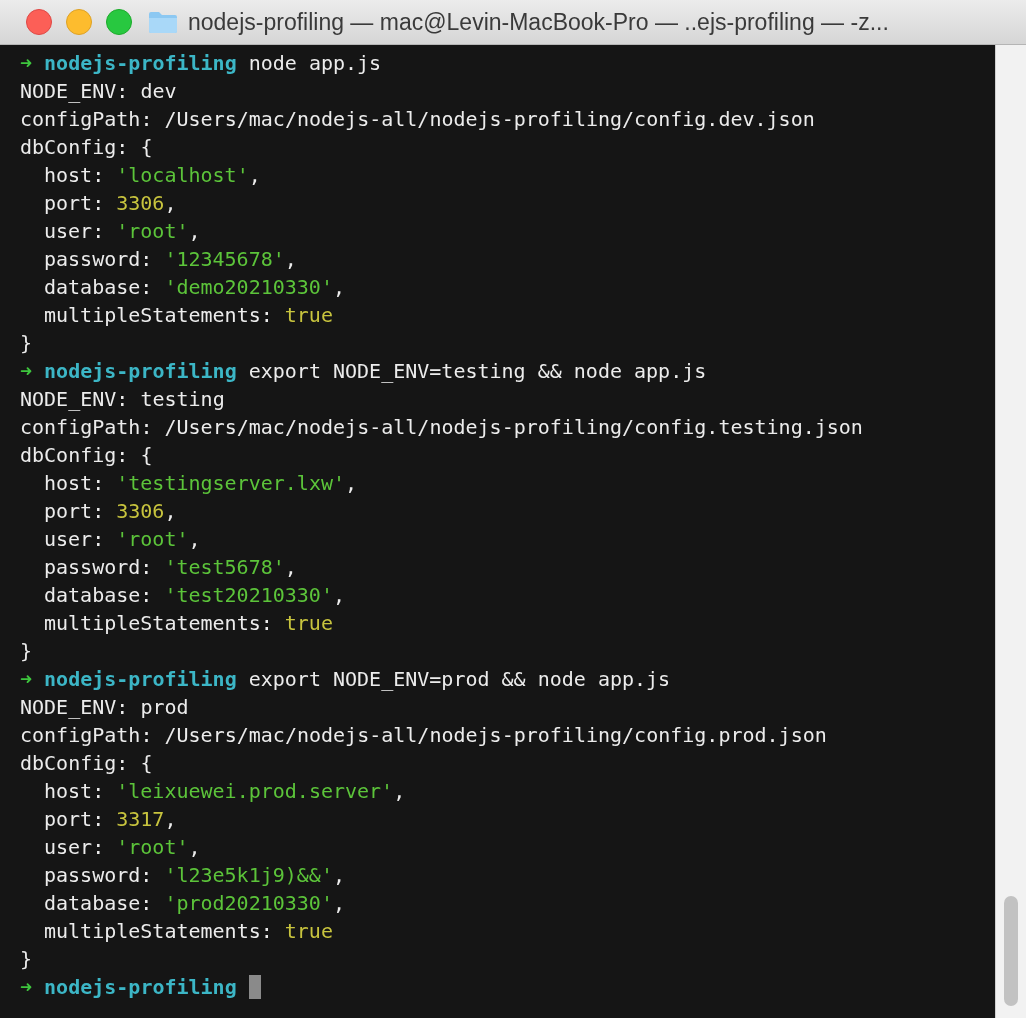 The width and height of the screenshot is (1026, 1018). I want to click on output-text: configPath: /Users/mac/nodejs-all/nodejs-profiling/config.testing.json, so click(441, 427).